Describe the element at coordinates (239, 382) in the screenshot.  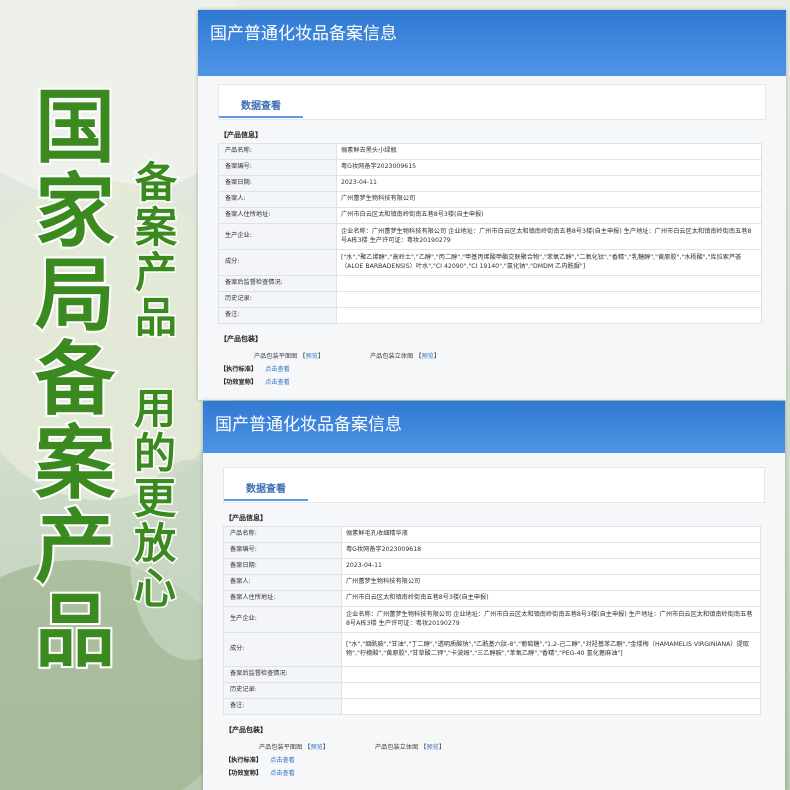
I see `efficacy-claim-label: 【功效宣称】` at that location.